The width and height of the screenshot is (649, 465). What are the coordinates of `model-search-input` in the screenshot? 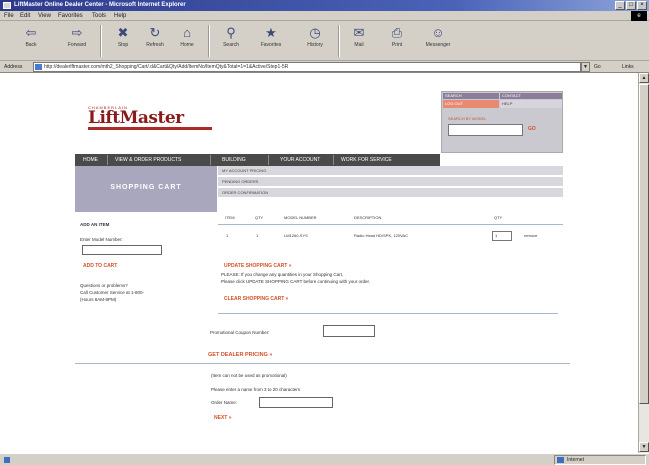 It's located at (485, 130).